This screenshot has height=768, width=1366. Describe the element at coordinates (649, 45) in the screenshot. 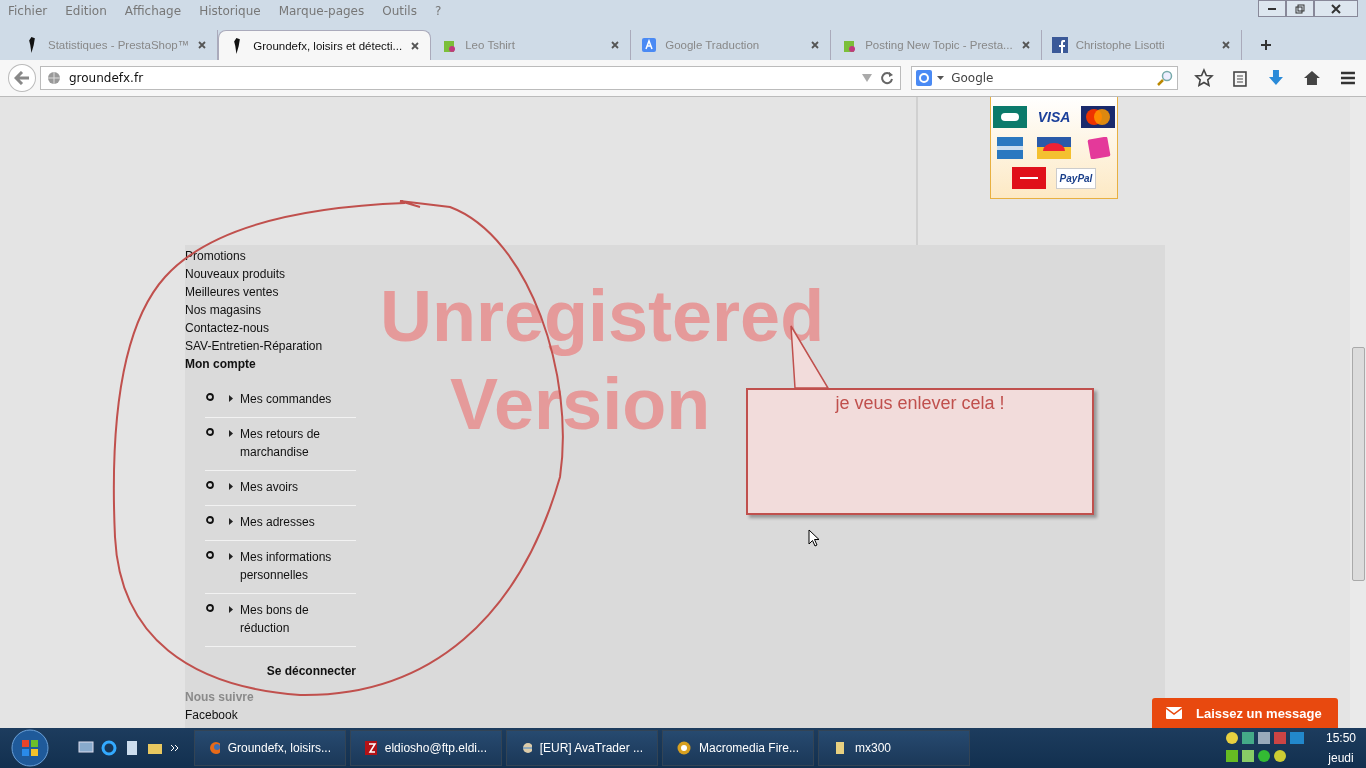

I see `translate-icon` at that location.